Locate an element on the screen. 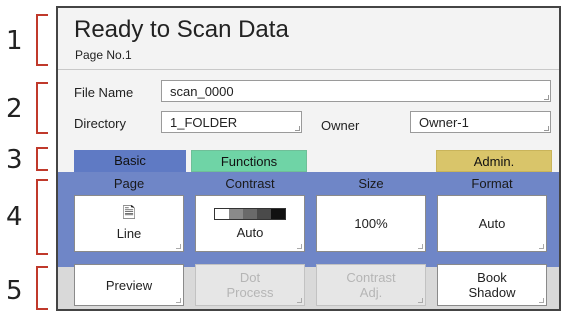  book-shadow-line2: Shadow is located at coordinates (492, 292).